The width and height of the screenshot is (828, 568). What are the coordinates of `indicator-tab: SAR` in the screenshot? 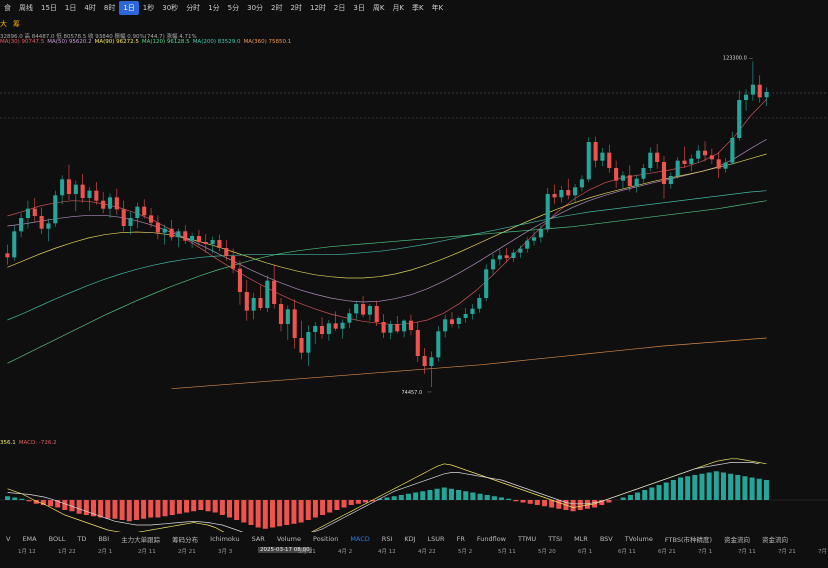 It's located at (258, 539).